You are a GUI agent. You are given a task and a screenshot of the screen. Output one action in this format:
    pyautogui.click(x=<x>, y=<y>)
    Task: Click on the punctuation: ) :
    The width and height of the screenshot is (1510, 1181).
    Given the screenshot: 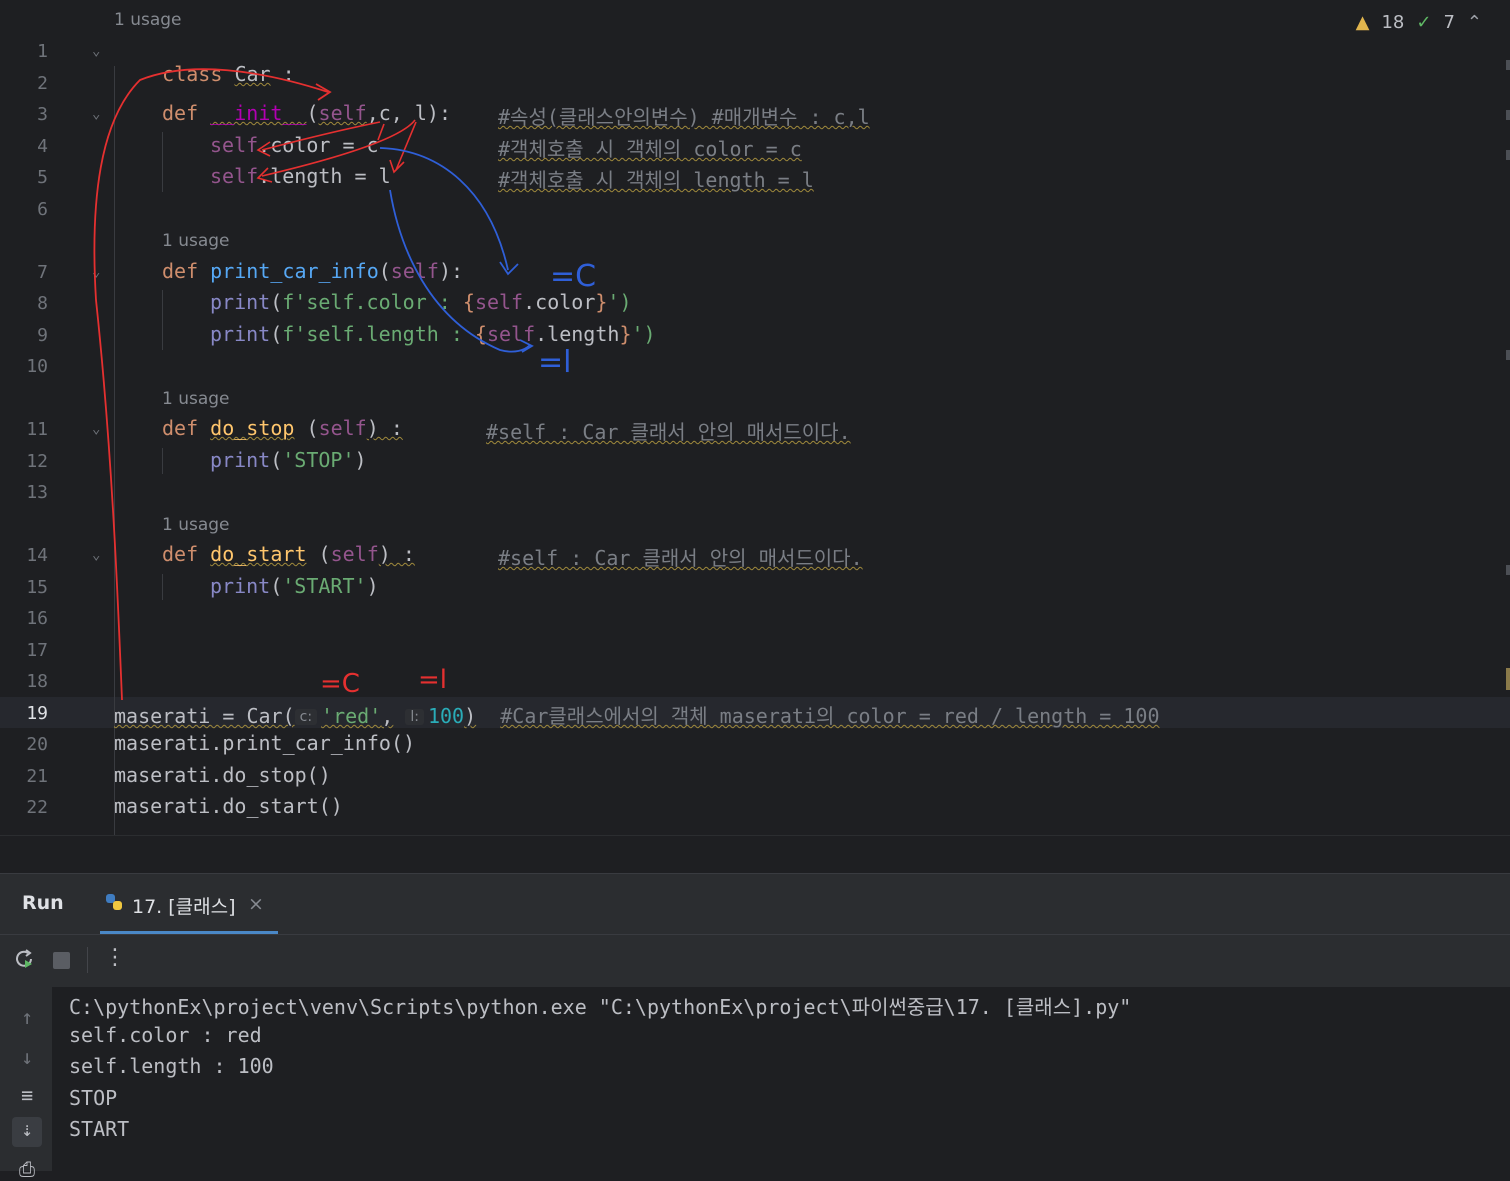 What is the action you would take?
    pyautogui.click(x=384, y=428)
    